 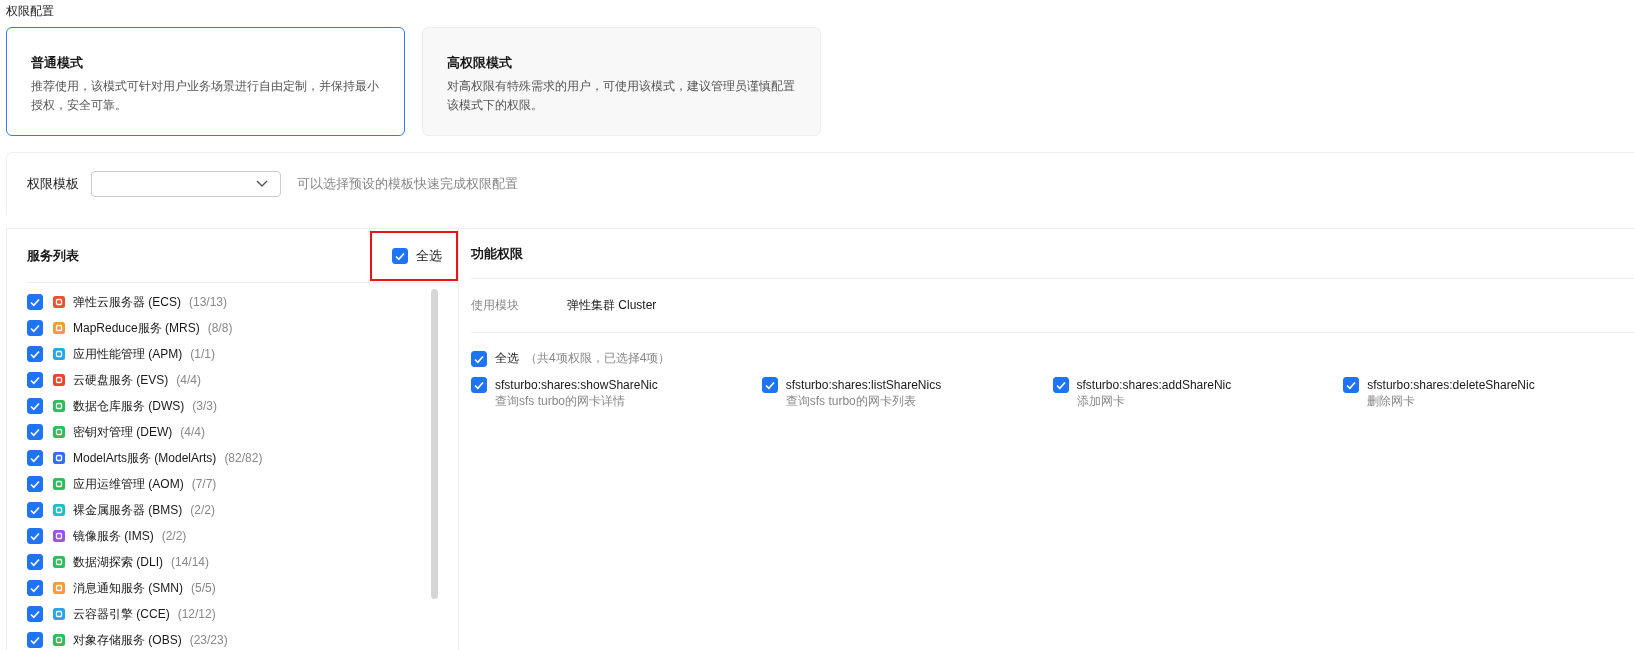 I want to click on permission-description: 查询sfs turbo的网卡详情, so click(x=561, y=401).